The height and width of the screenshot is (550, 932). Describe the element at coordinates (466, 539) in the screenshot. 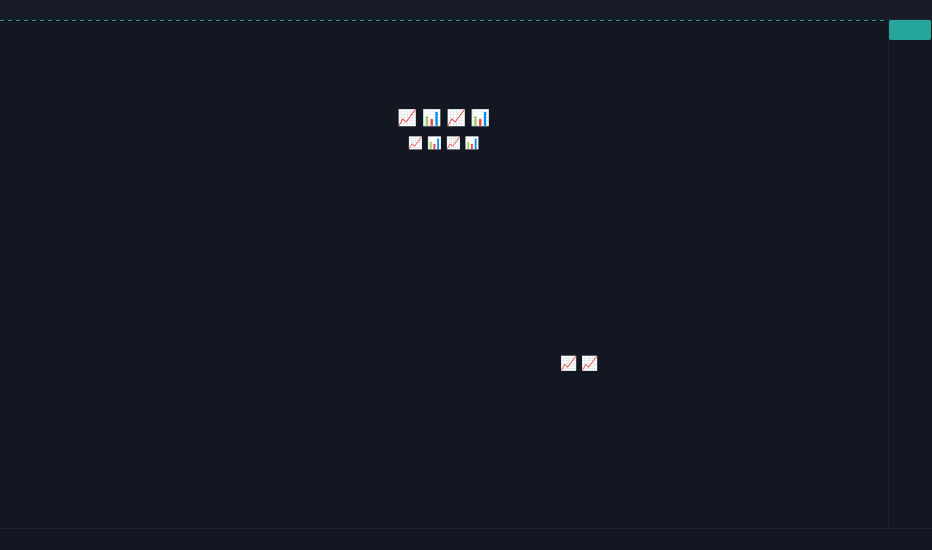

I see `time-axis` at that location.